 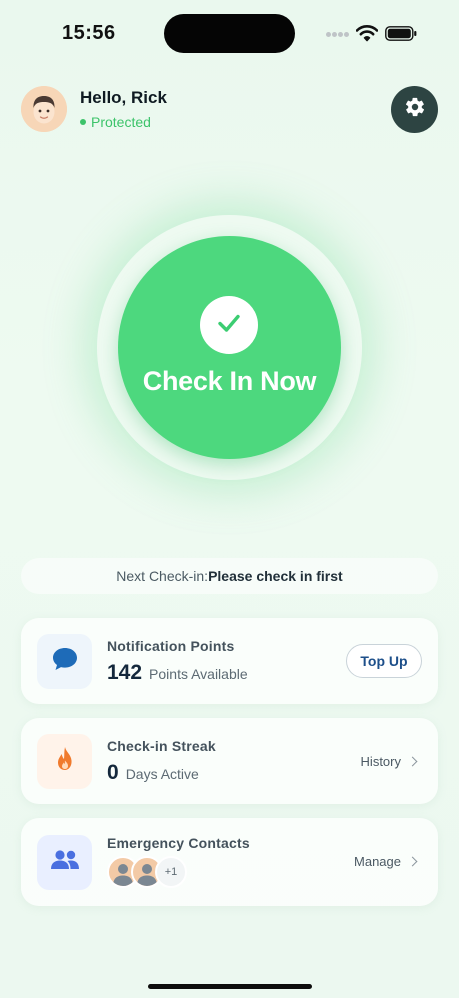 I want to click on people-icon, so click(x=65, y=862).